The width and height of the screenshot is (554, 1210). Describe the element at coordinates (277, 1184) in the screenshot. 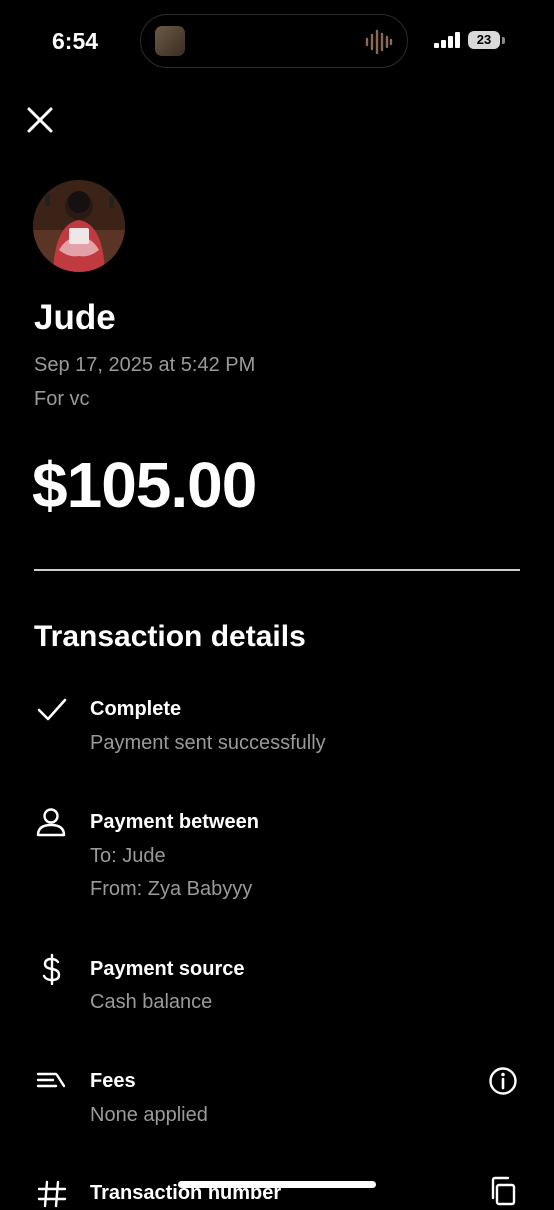

I see `home-indicator` at that location.